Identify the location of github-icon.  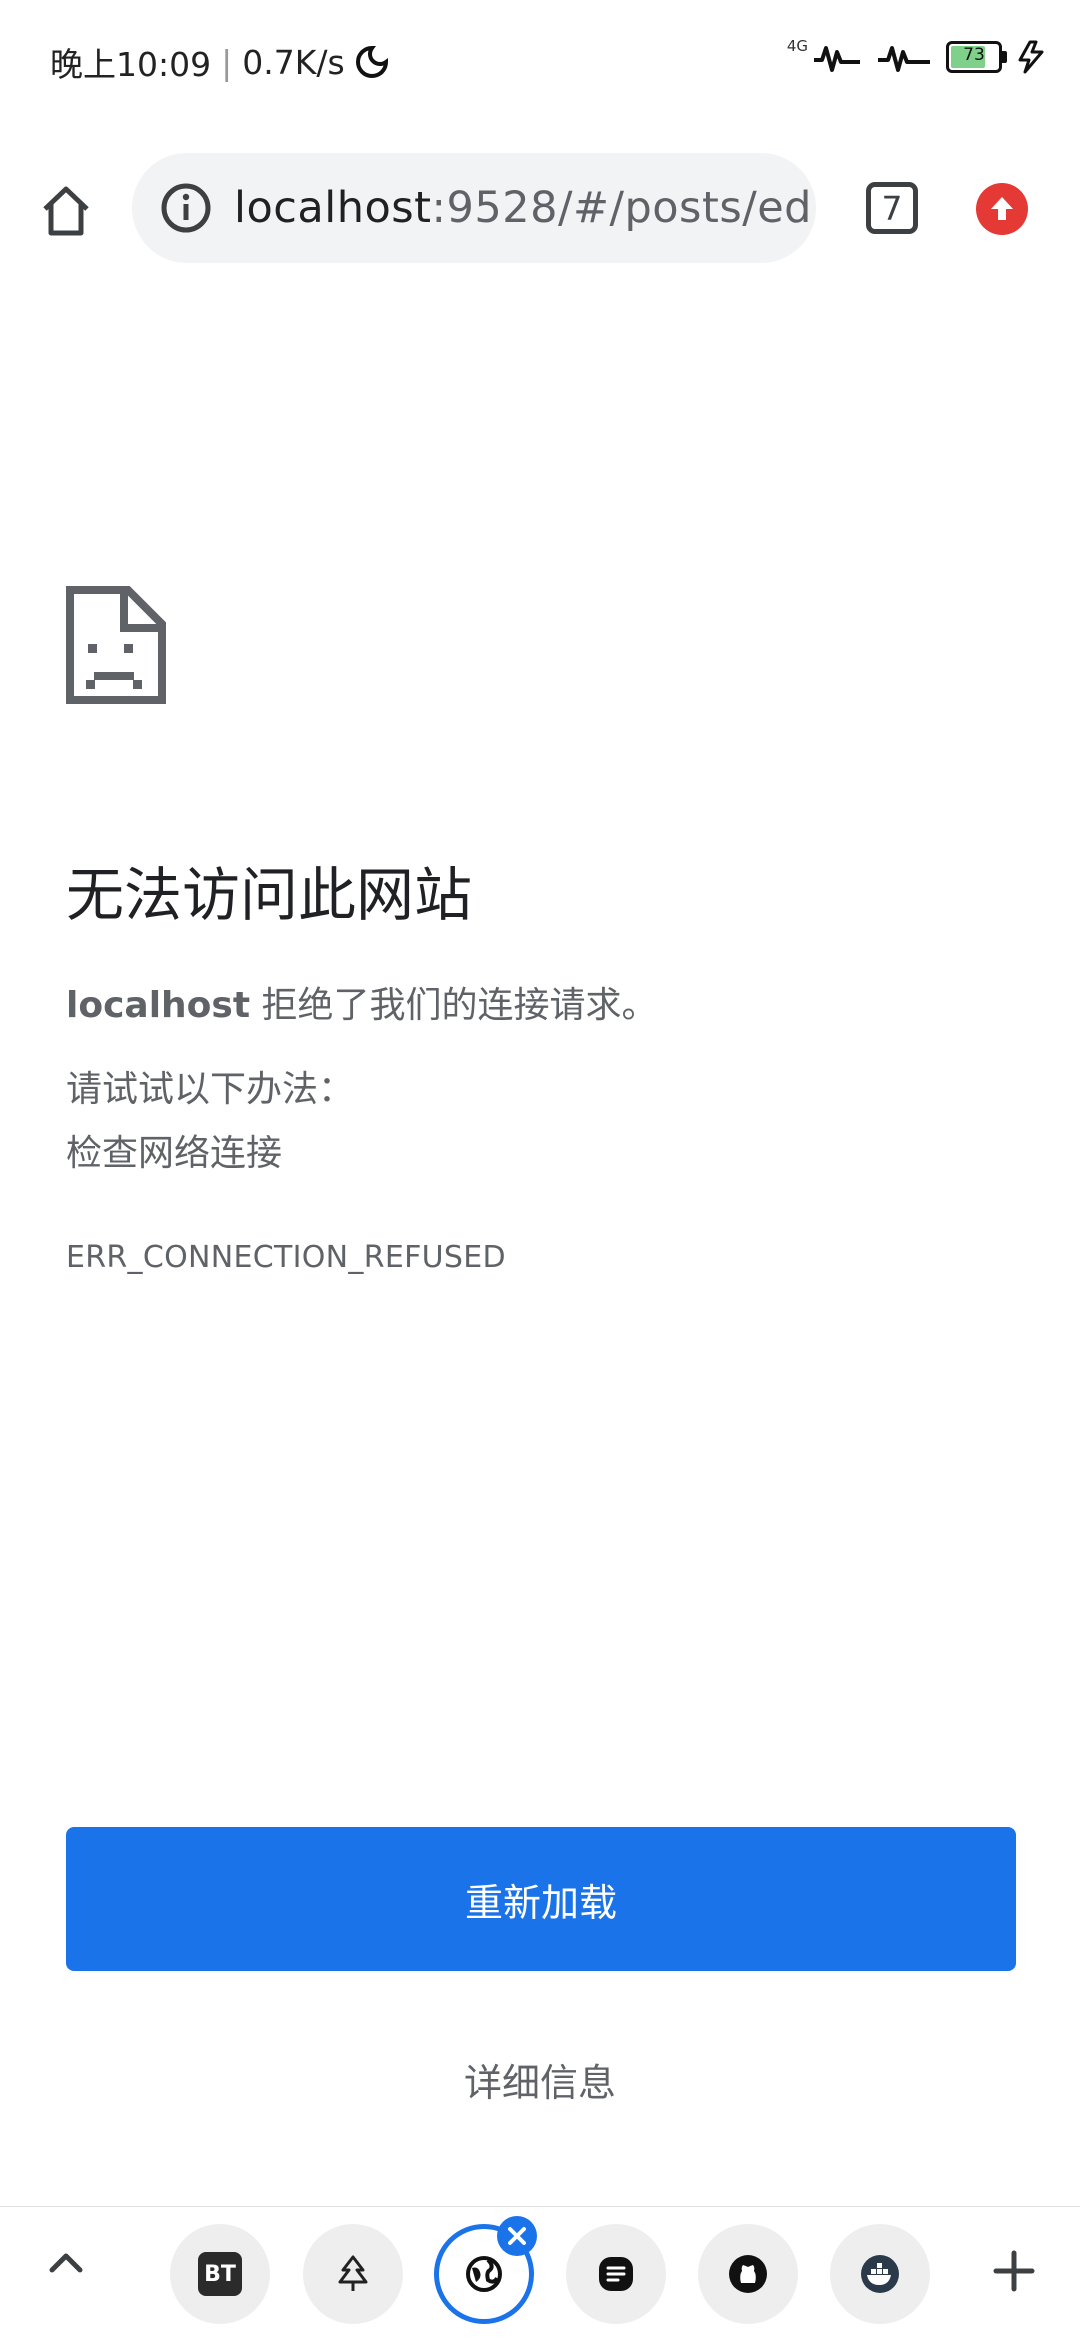
(748, 2274).